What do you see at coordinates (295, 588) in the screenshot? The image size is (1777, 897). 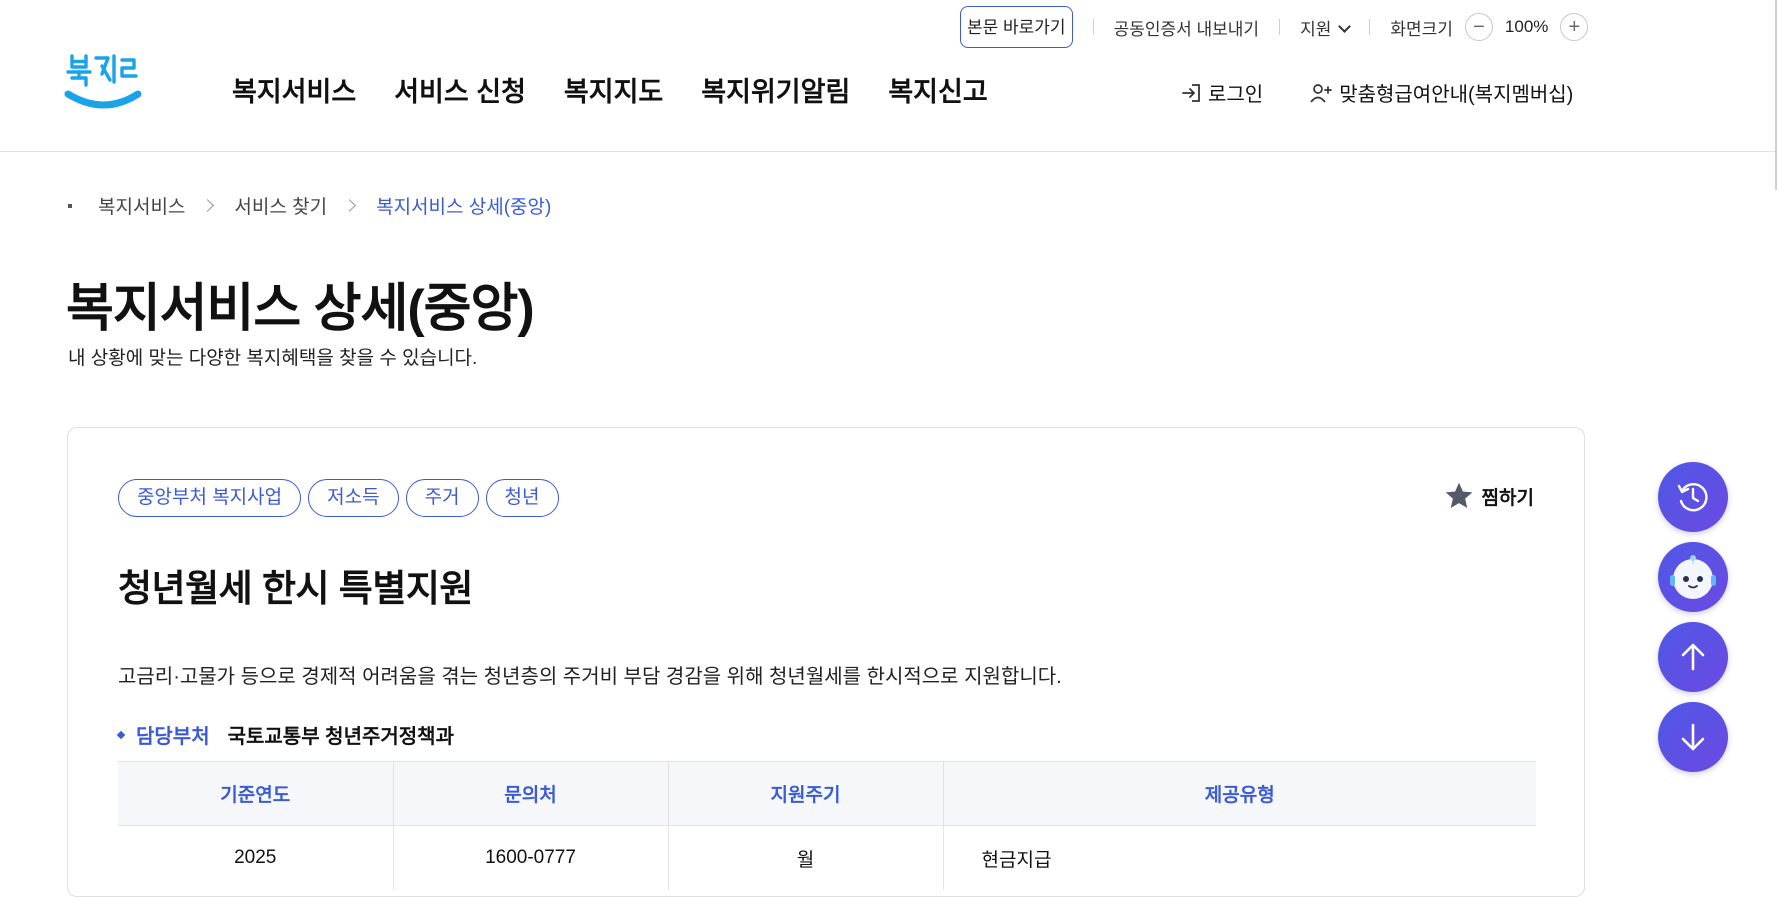 I see `service-title: 청년월세 한시 특별지원` at bounding box center [295, 588].